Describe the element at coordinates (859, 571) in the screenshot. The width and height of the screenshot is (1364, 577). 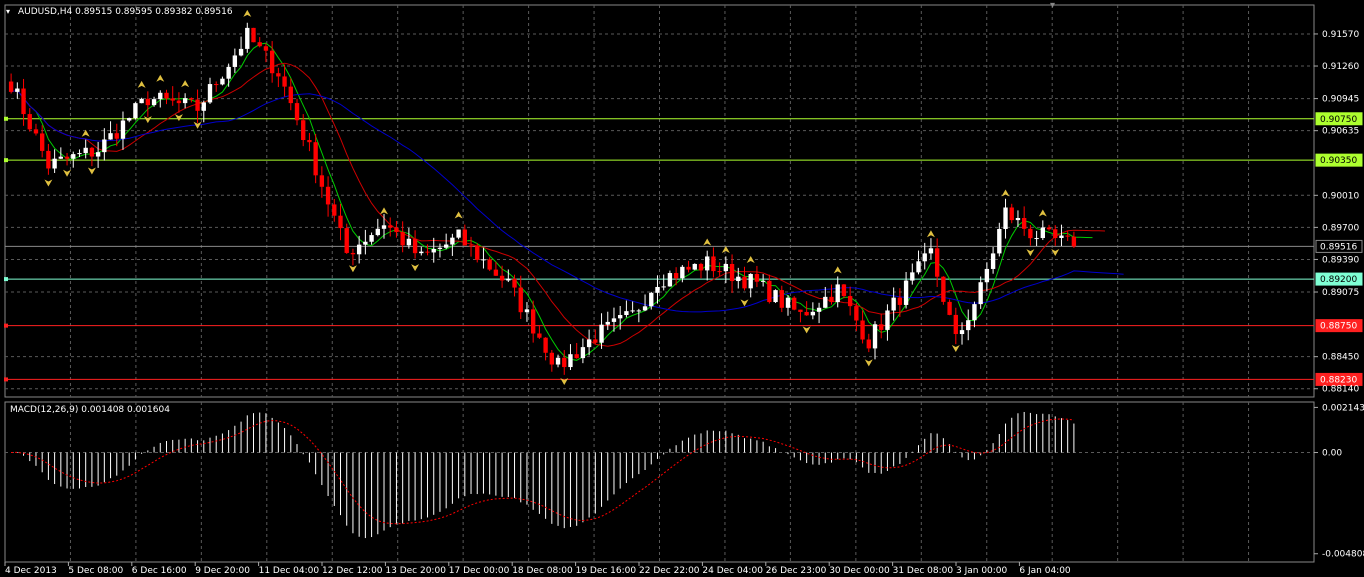
I see `time-axis-label: 30 Dec 00:00` at that location.